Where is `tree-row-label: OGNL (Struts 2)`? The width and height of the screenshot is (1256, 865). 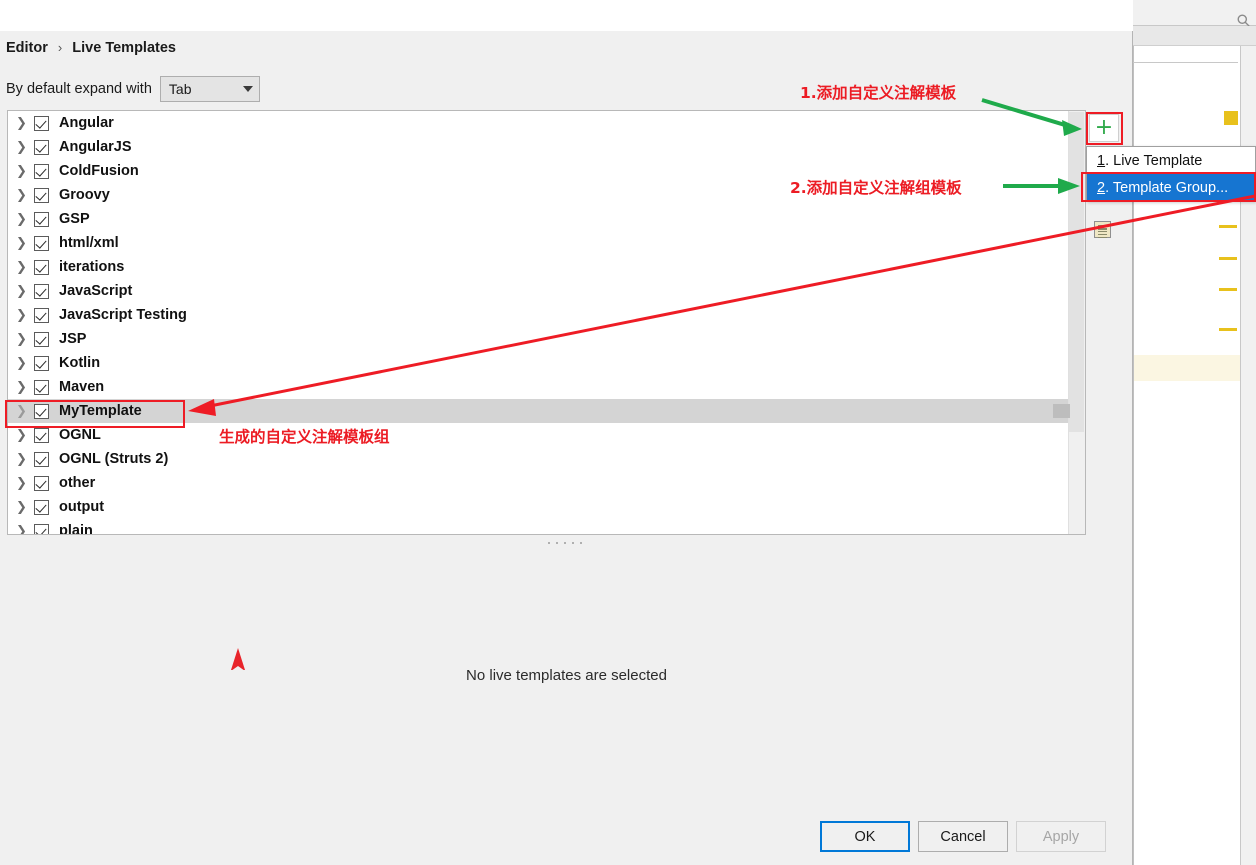
tree-row-label: OGNL (Struts 2) is located at coordinates (114, 459).